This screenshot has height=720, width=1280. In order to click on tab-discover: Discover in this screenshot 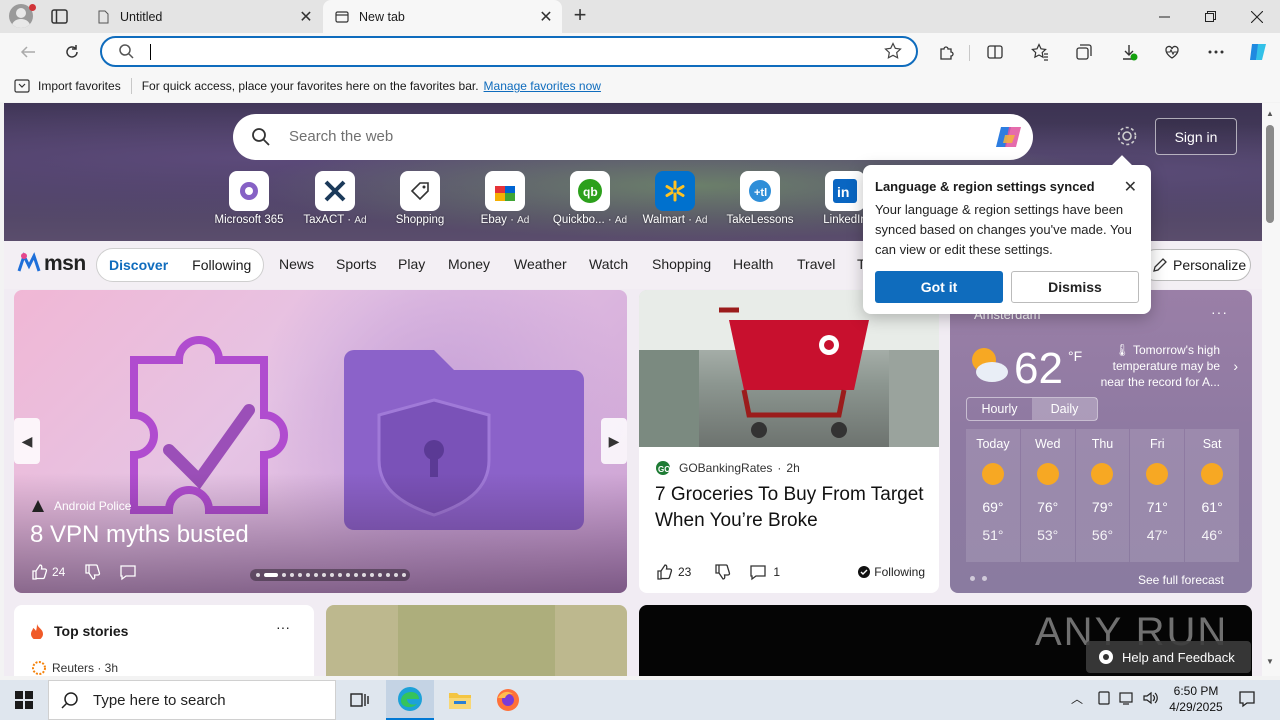, I will do `click(138, 265)`.